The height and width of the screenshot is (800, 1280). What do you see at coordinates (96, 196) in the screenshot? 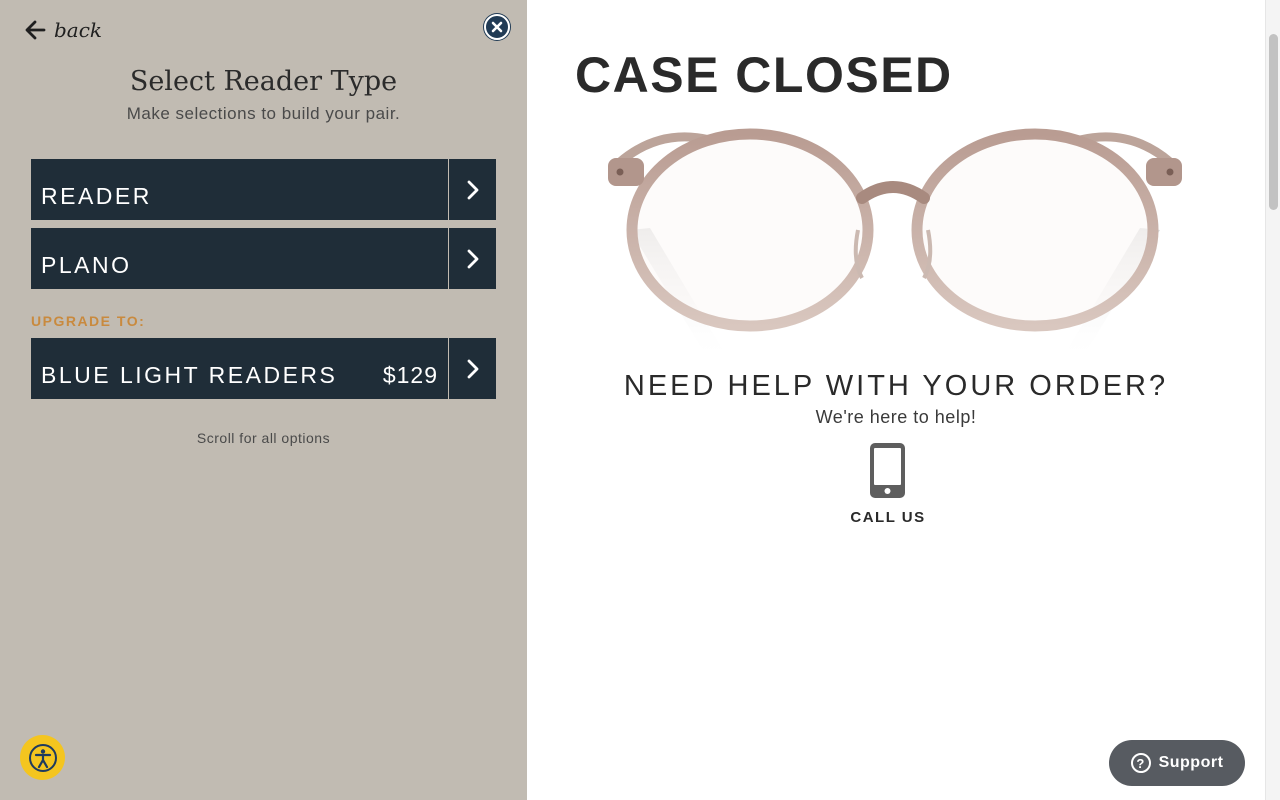
I see `option-label: READER` at bounding box center [96, 196].